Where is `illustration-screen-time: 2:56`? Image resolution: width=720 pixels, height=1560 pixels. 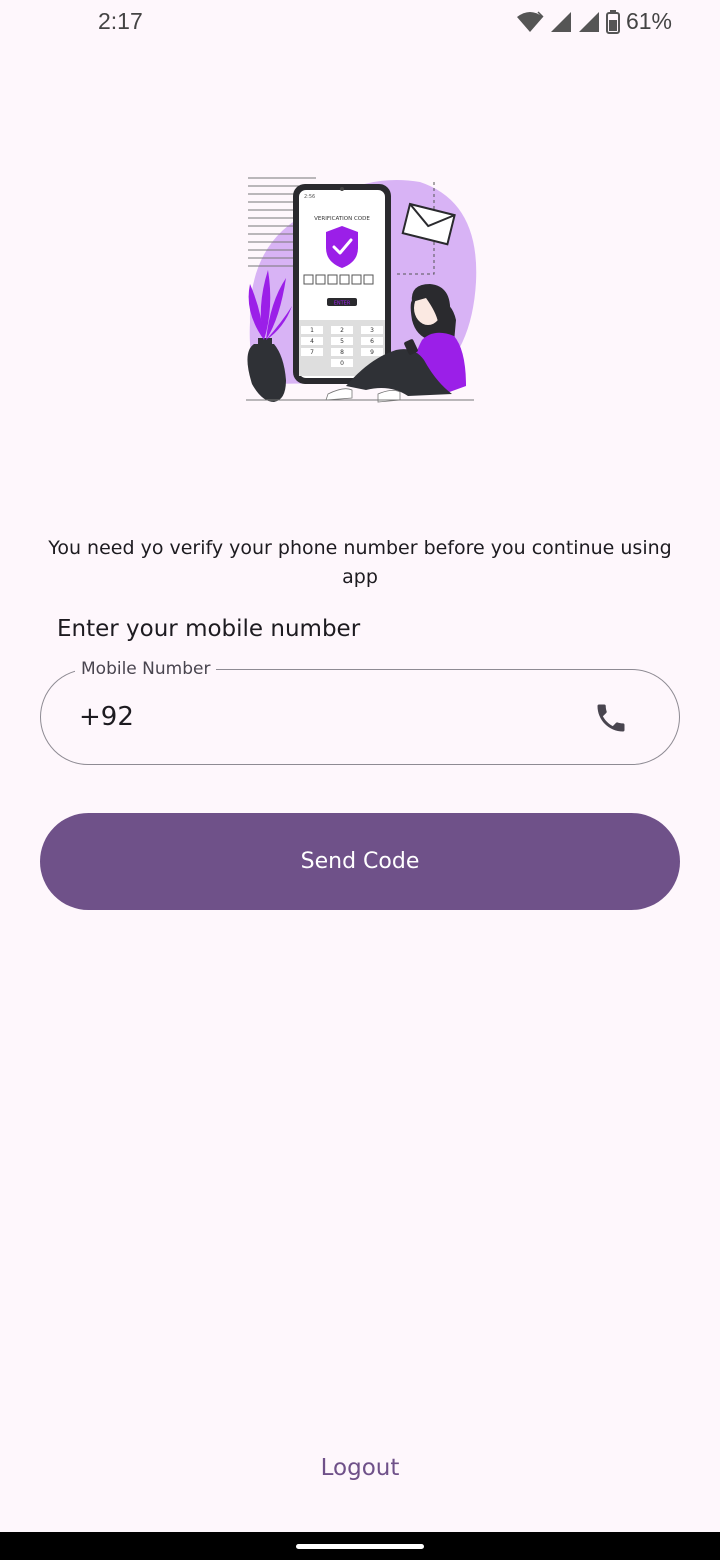 illustration-screen-time: 2:56 is located at coordinates (309, 197).